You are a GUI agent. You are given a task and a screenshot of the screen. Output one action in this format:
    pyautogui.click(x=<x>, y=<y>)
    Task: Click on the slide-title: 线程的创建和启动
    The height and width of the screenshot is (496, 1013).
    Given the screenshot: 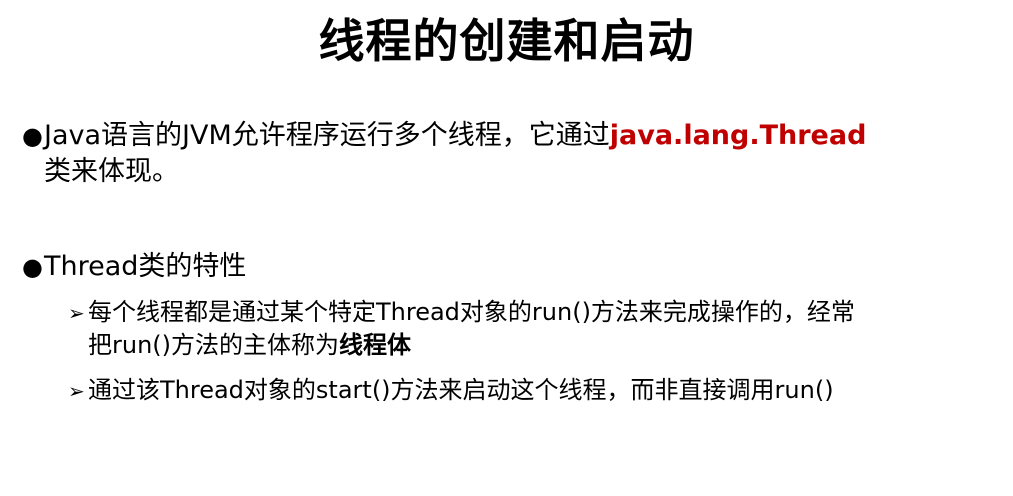 What is the action you would take?
    pyautogui.click(x=506, y=41)
    